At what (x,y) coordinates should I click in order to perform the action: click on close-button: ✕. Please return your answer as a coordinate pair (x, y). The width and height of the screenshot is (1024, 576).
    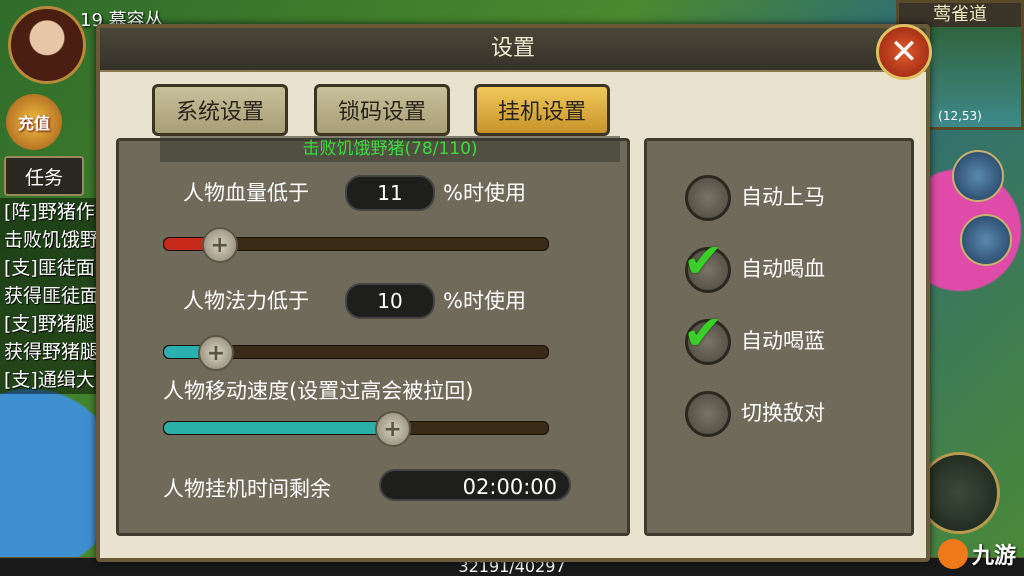
    Looking at the image, I should click on (904, 52).